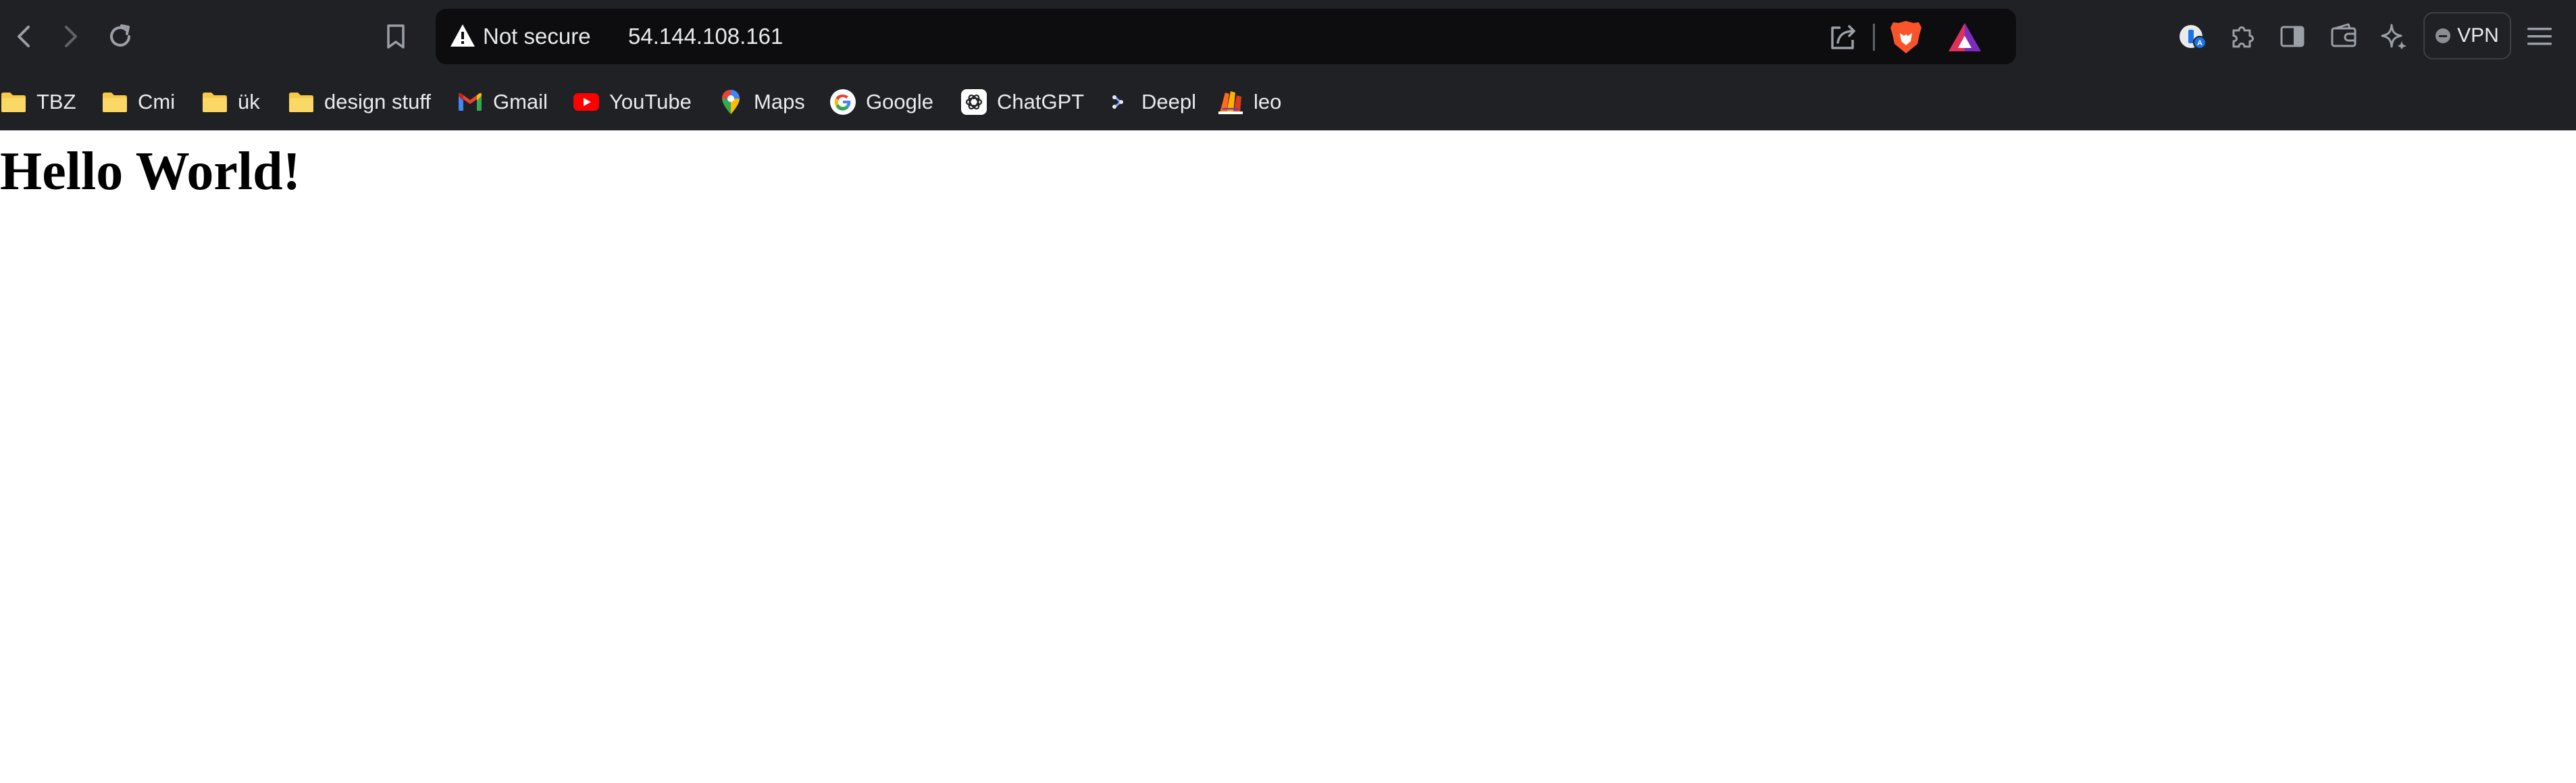  I want to click on youtube-icon, so click(586, 102).